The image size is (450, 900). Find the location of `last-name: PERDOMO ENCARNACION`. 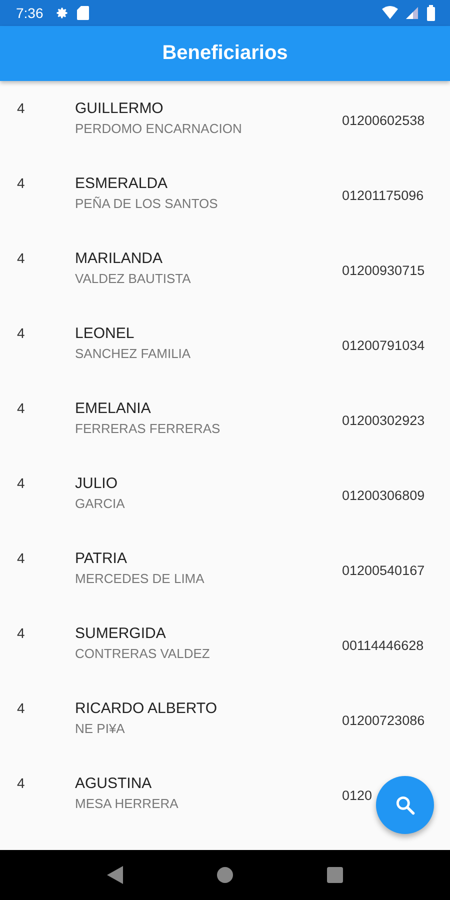

last-name: PERDOMO ENCARNACION is located at coordinates (159, 128).